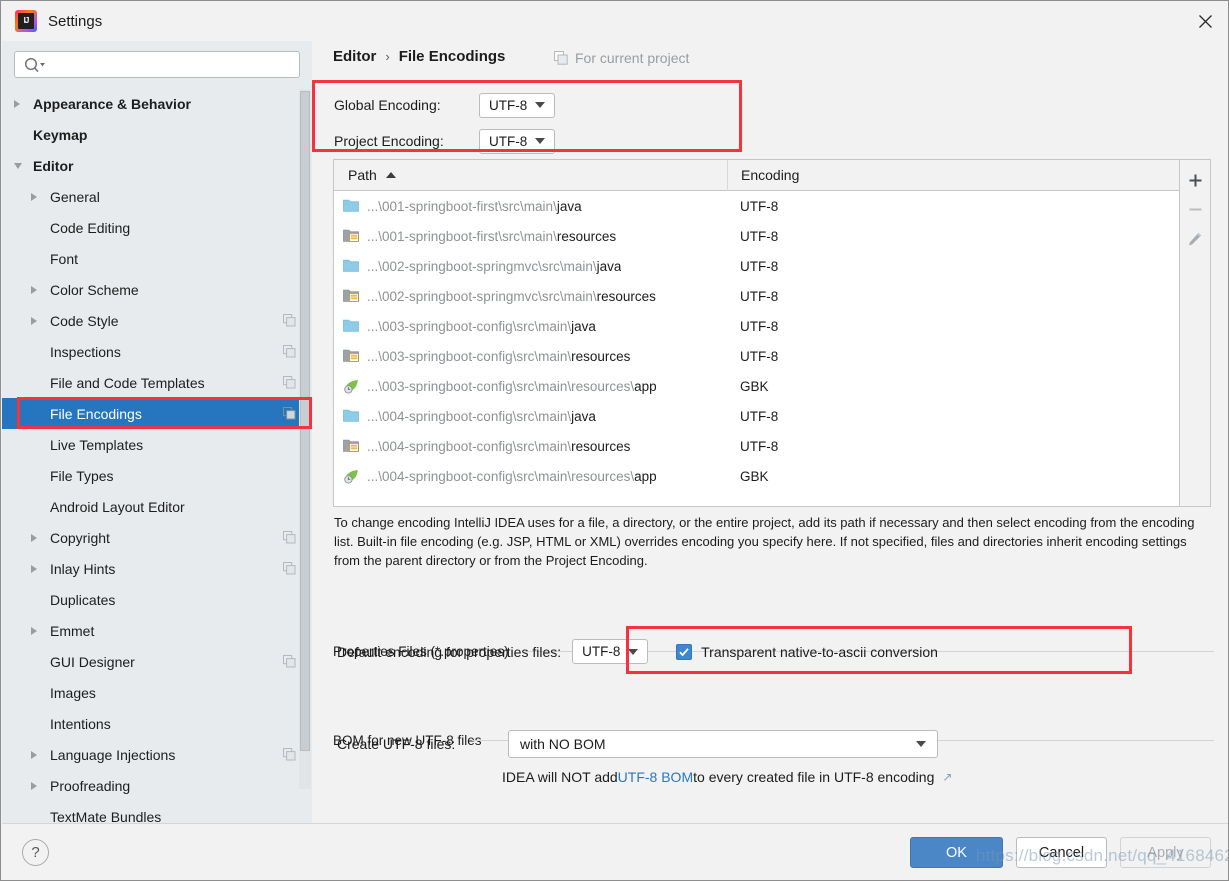 Image resolution: width=1229 pixels, height=881 pixels. I want to click on sidebar-item-code-editing: Code Editing, so click(157, 227).